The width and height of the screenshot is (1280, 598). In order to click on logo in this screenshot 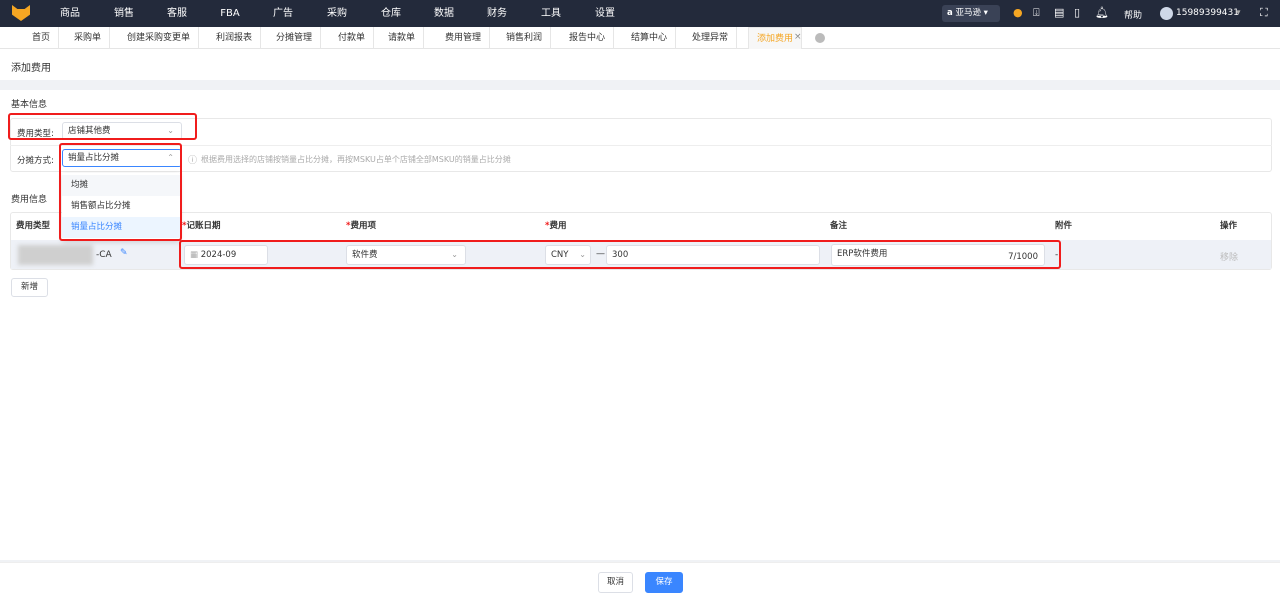, I will do `click(21, 13)`.